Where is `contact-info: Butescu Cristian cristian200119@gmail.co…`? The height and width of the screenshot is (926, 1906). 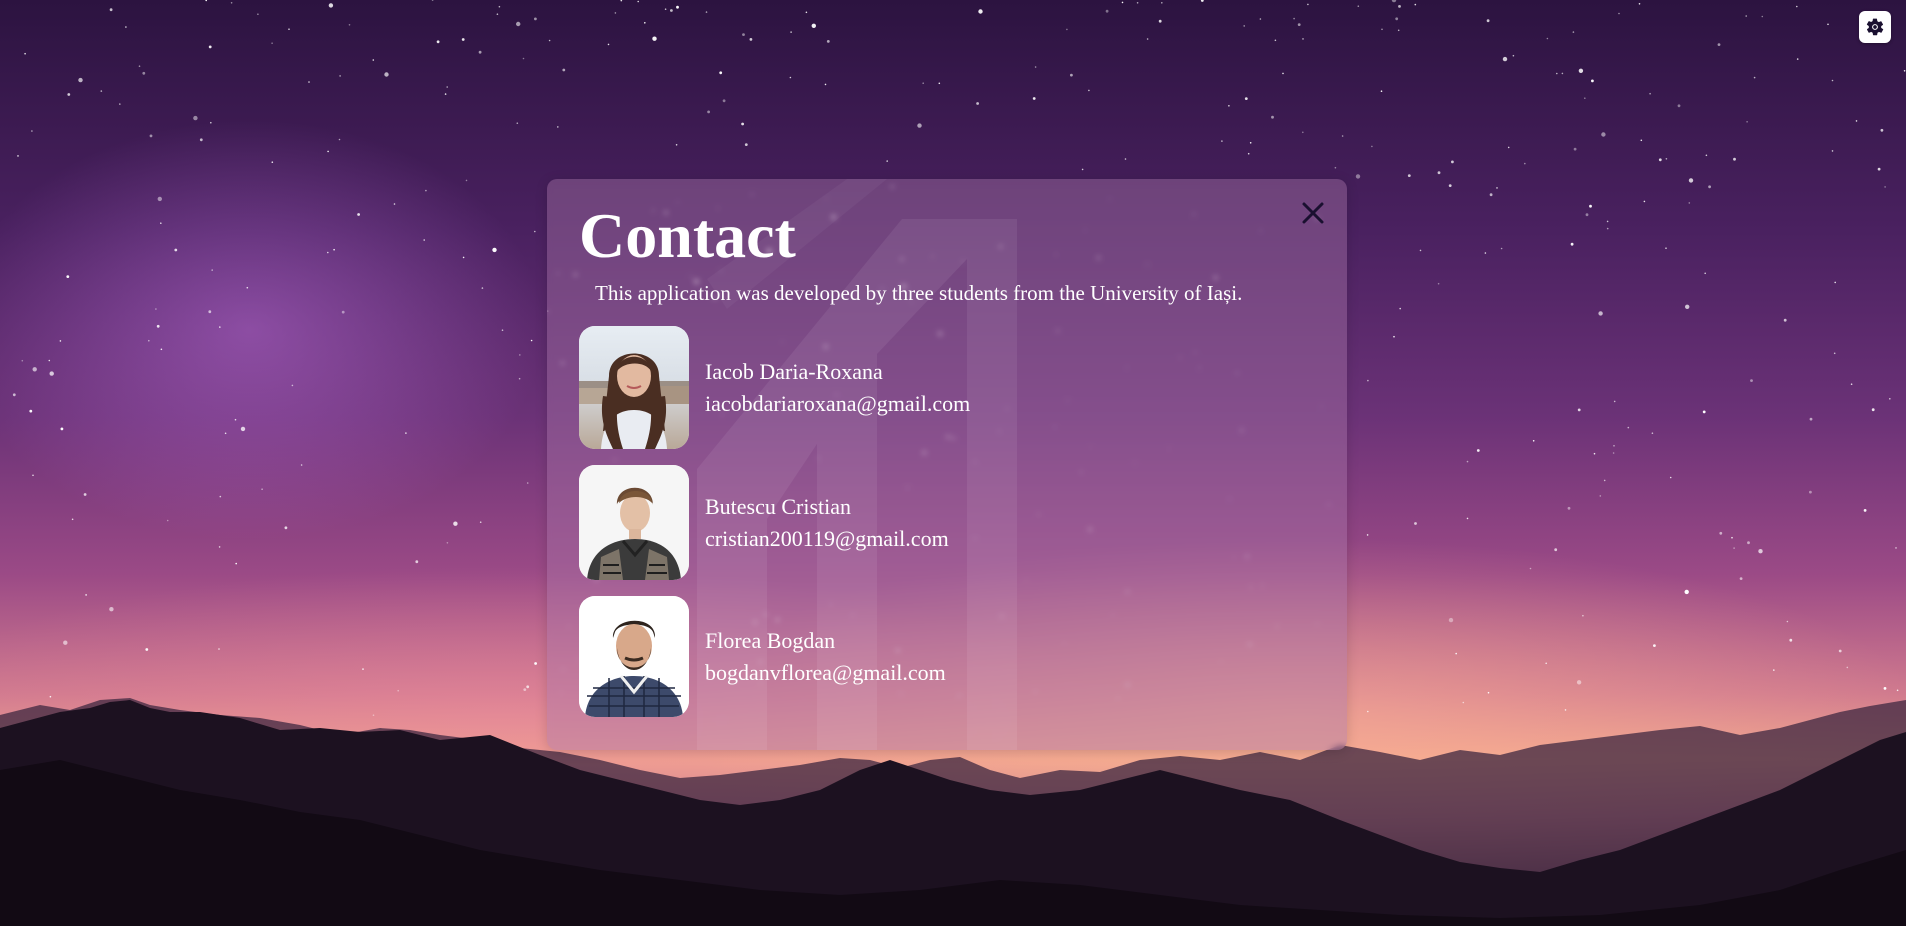 contact-info: Butescu Cristian cristian200119@gmail.co… is located at coordinates (827, 523).